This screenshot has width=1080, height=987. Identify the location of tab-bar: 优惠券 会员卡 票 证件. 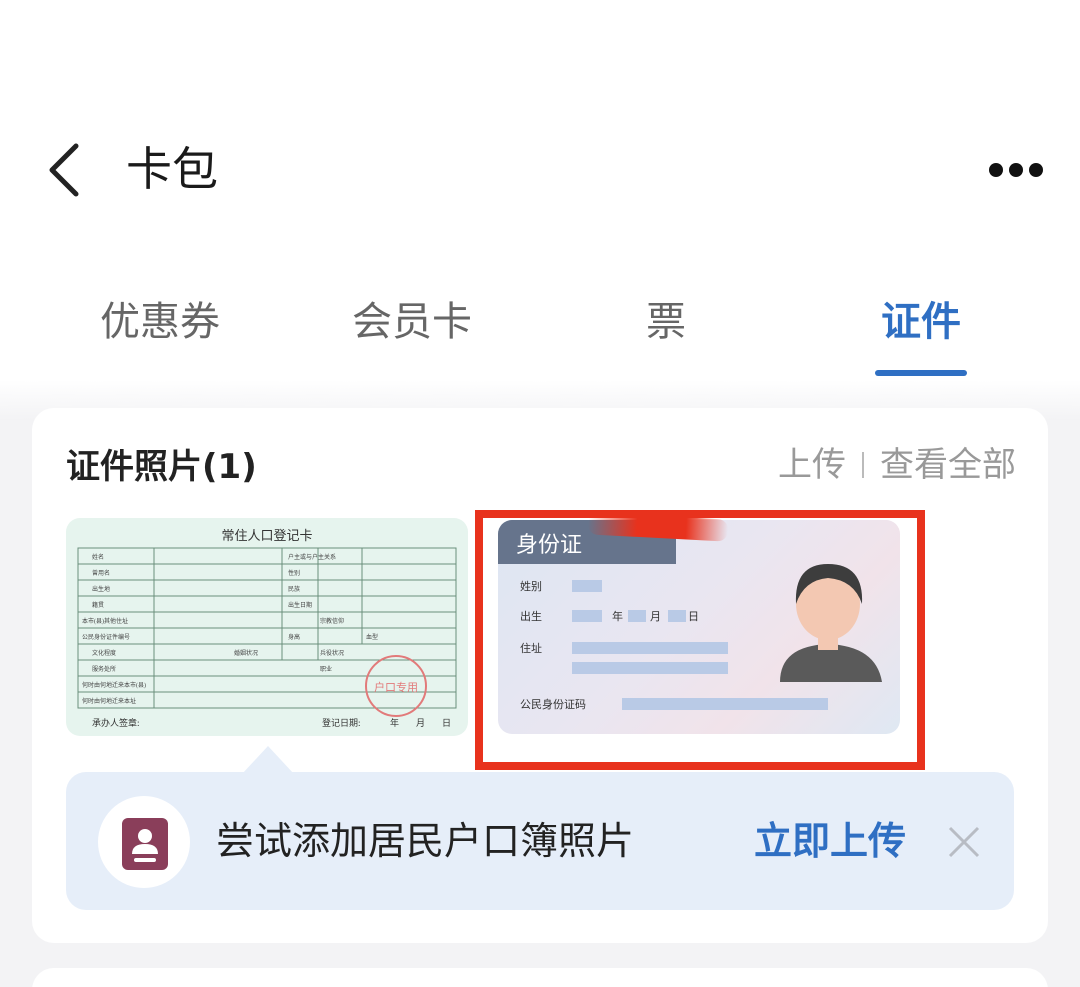
(540, 337).